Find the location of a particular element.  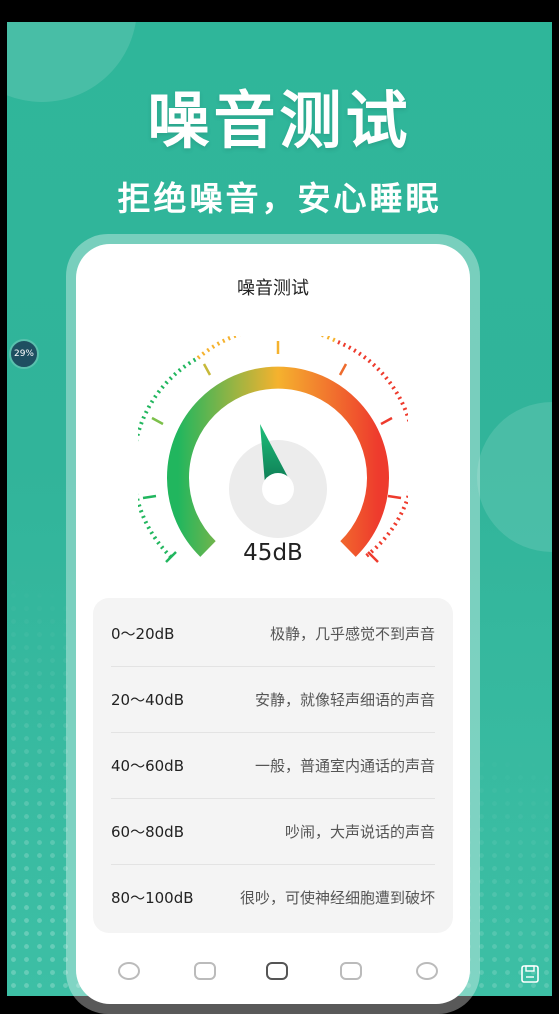

gauge-hub is located at coordinates (278, 489).